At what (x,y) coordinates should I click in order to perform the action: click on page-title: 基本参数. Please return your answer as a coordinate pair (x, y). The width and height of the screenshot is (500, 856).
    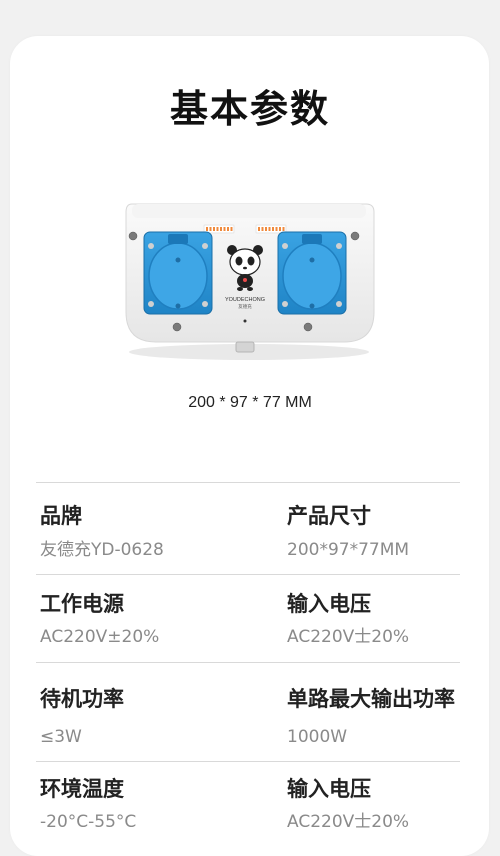
    Looking at the image, I should click on (249, 109).